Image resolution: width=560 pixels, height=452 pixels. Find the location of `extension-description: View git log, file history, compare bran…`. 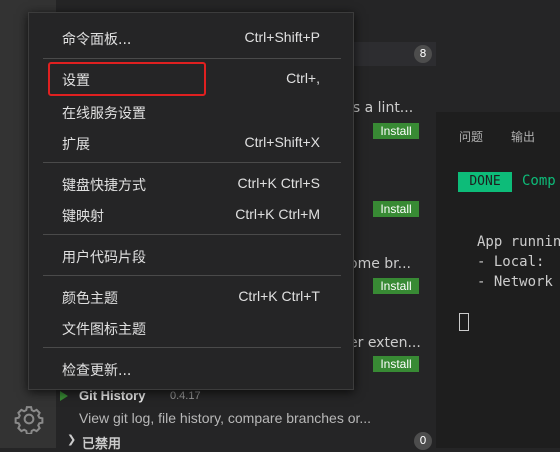

extension-description: View git log, file history, compare bran… is located at coordinates (225, 418).